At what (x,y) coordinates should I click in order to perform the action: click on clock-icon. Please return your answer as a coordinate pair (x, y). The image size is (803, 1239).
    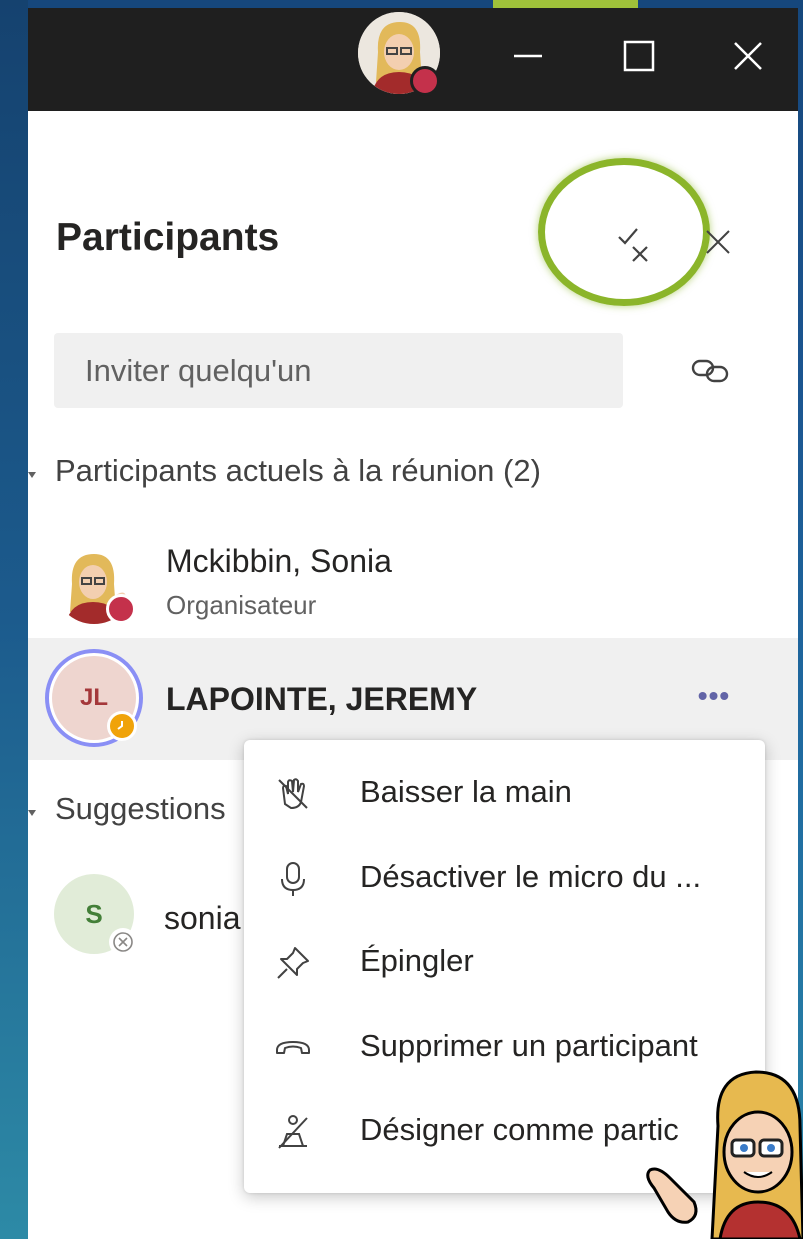
    Looking at the image, I should click on (120, 725).